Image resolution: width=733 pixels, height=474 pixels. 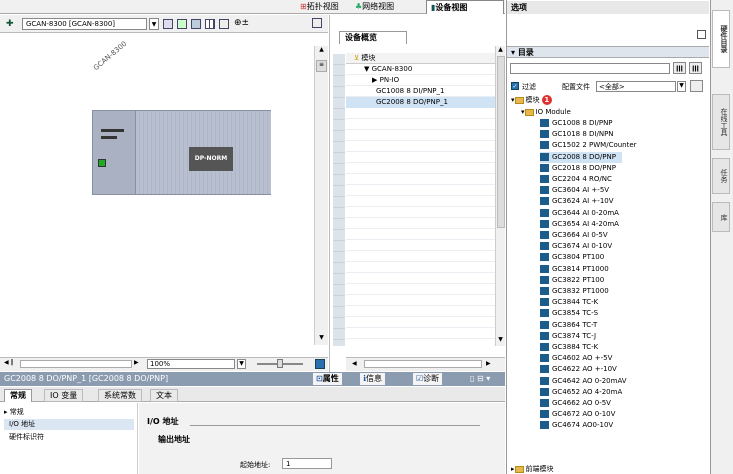 I want to click on catalog-item: GC4672 AO 0-10V, so click(x=577, y=414).